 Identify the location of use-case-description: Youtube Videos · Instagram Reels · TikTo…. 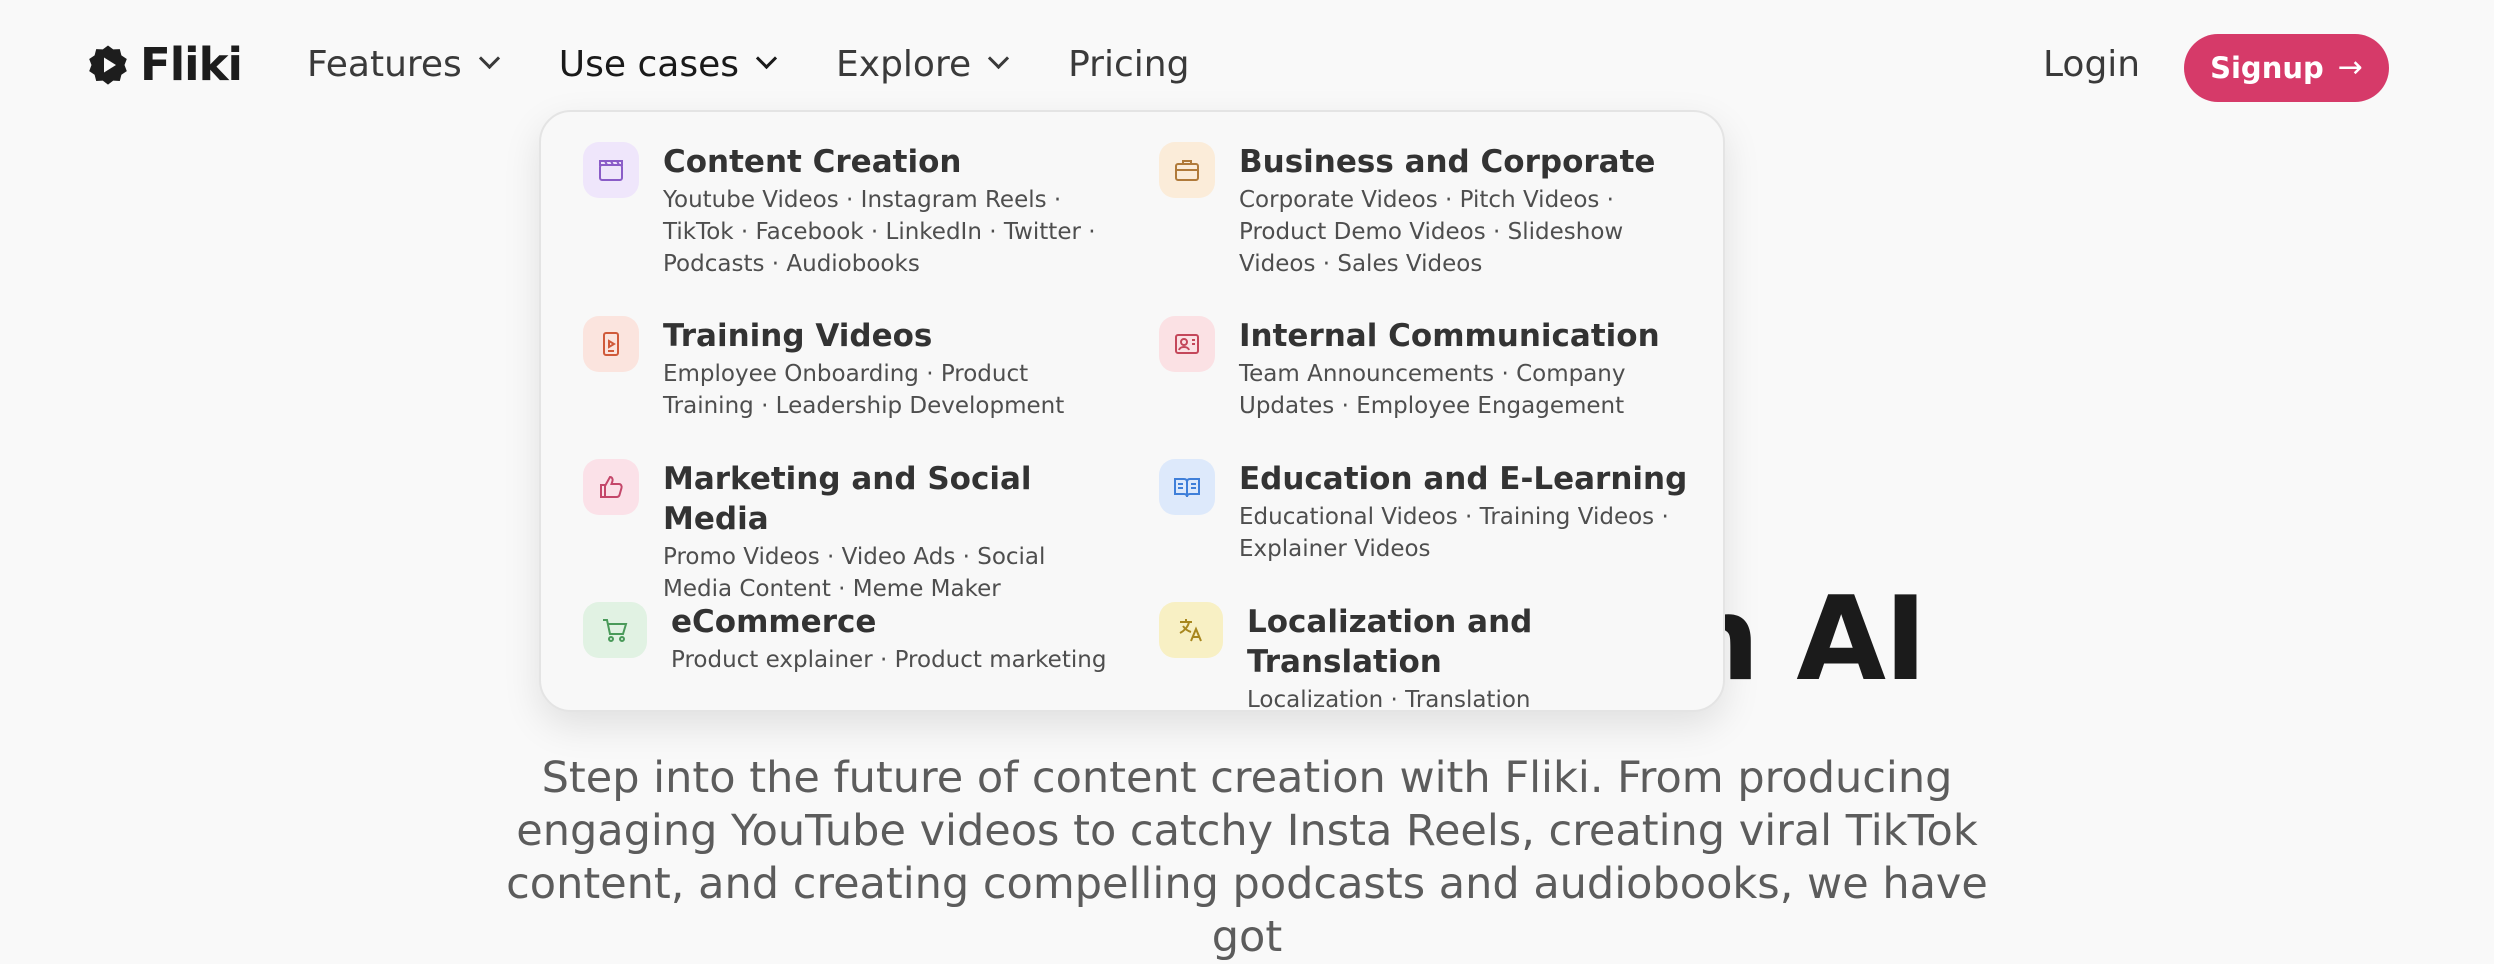
(879, 232).